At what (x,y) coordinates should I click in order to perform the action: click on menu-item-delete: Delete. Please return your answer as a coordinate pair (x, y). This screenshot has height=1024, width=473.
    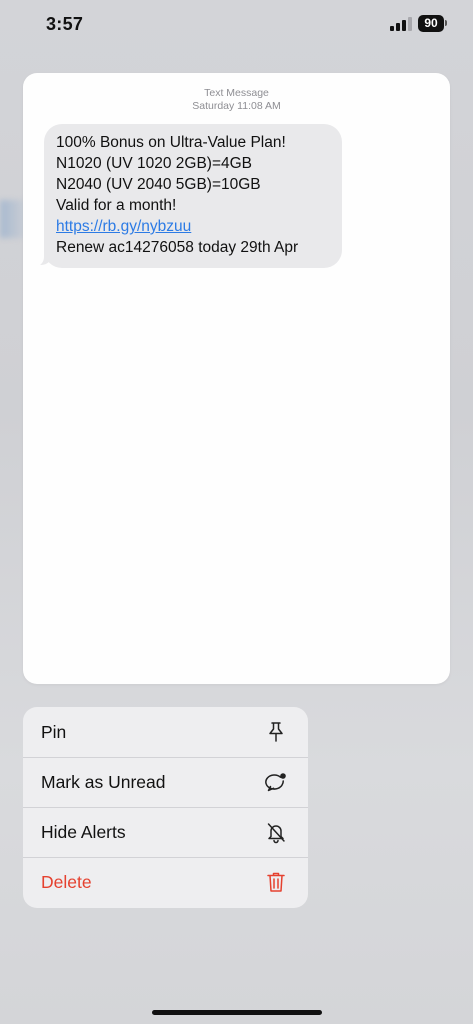
    Looking at the image, I should click on (165, 882).